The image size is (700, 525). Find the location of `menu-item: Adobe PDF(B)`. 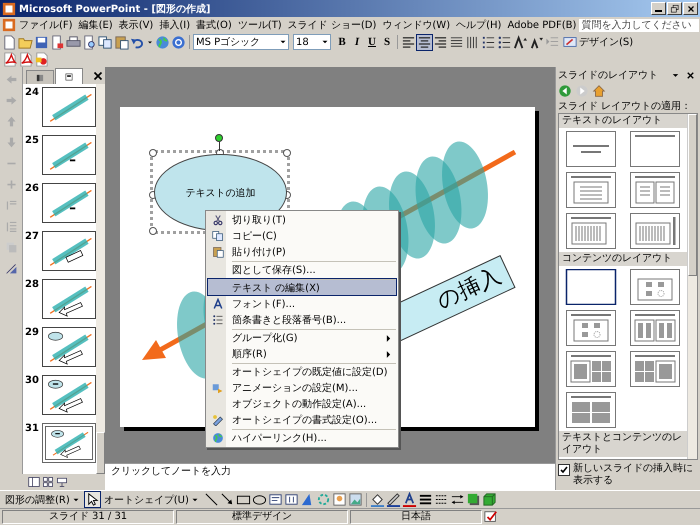

menu-item: Adobe PDF(B) is located at coordinates (542, 25).